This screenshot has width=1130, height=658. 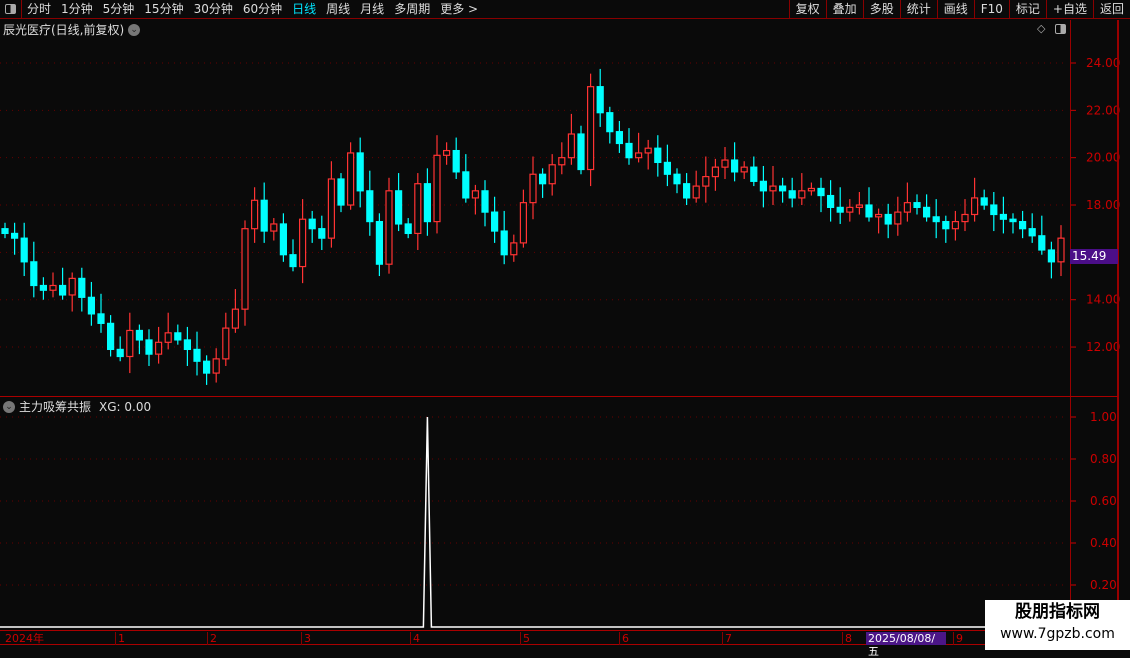 What do you see at coordinates (1103, 459) in the screenshot?
I see `indicator-tick-label: 0.80` at bounding box center [1103, 459].